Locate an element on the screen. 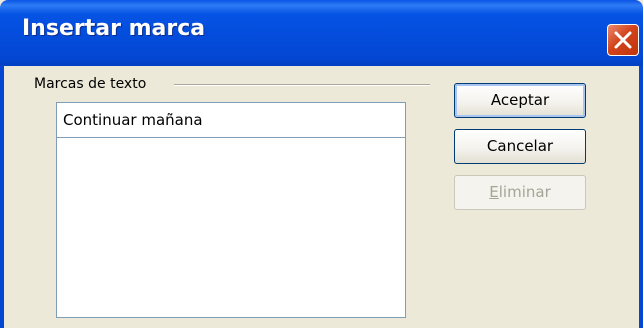 The image size is (643, 328). delete-button: Eliminar is located at coordinates (520, 192).